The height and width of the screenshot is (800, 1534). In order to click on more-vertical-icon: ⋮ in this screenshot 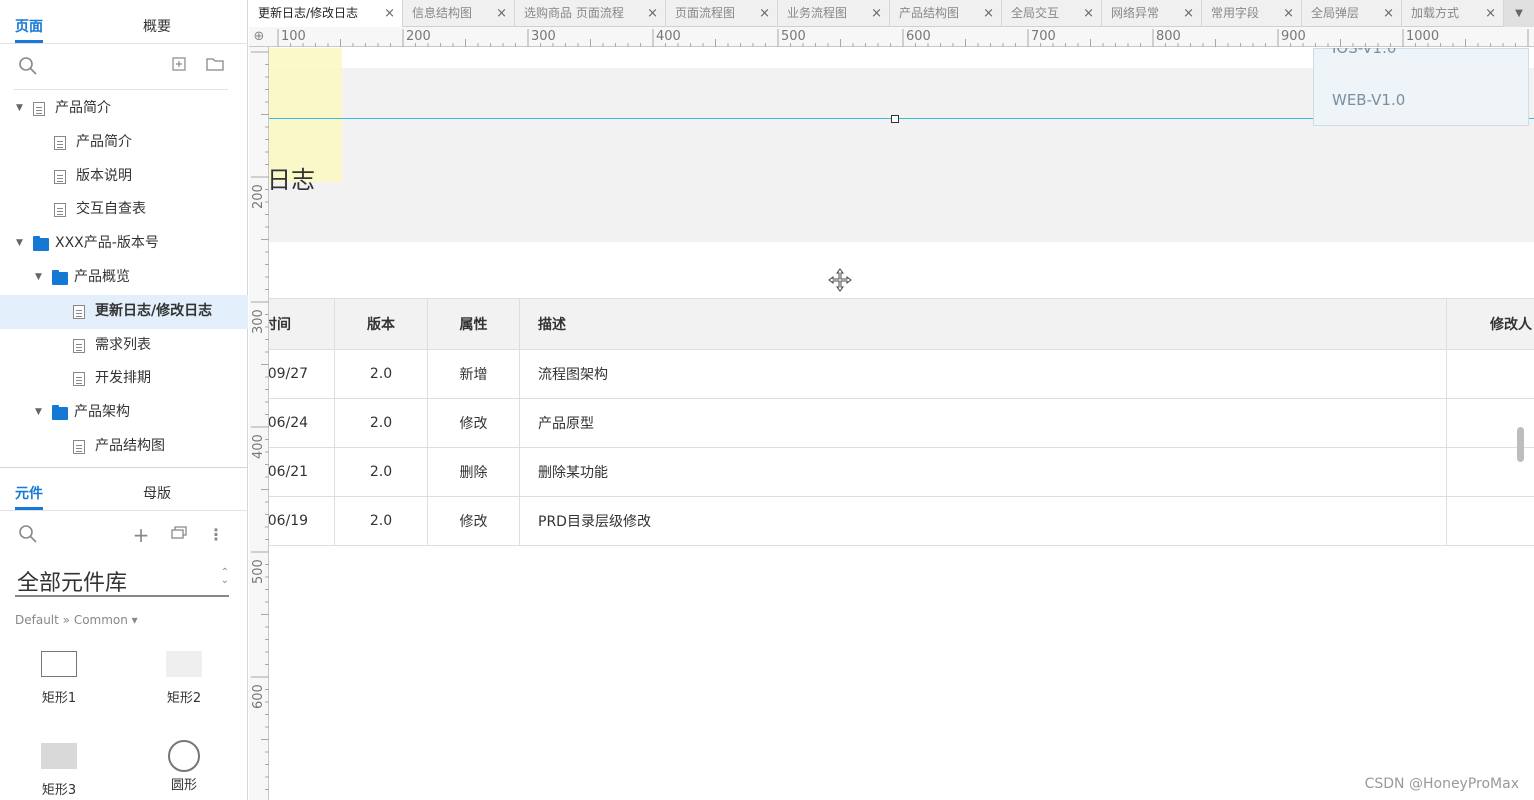, I will do `click(216, 535)`.